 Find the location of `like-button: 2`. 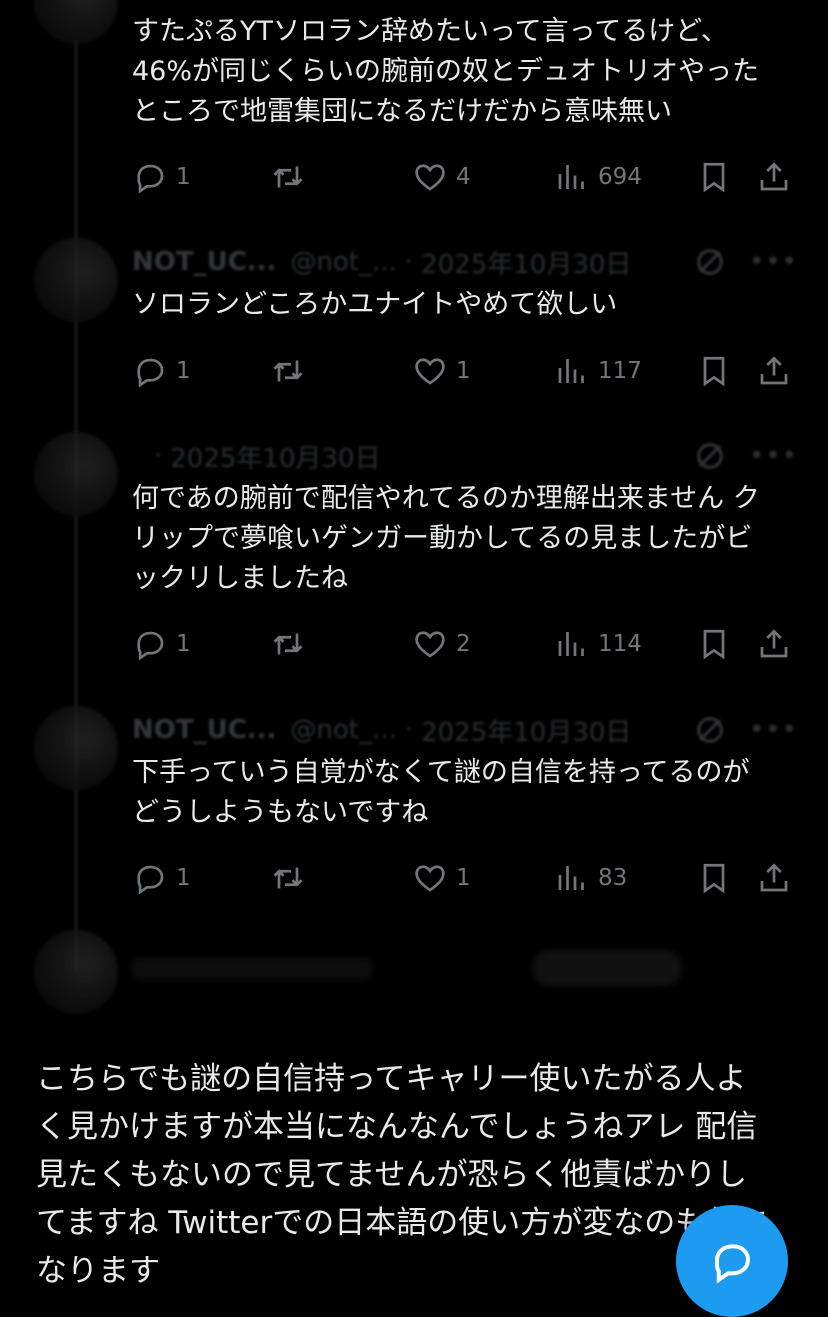

like-button: 2 is located at coordinates (441, 644).